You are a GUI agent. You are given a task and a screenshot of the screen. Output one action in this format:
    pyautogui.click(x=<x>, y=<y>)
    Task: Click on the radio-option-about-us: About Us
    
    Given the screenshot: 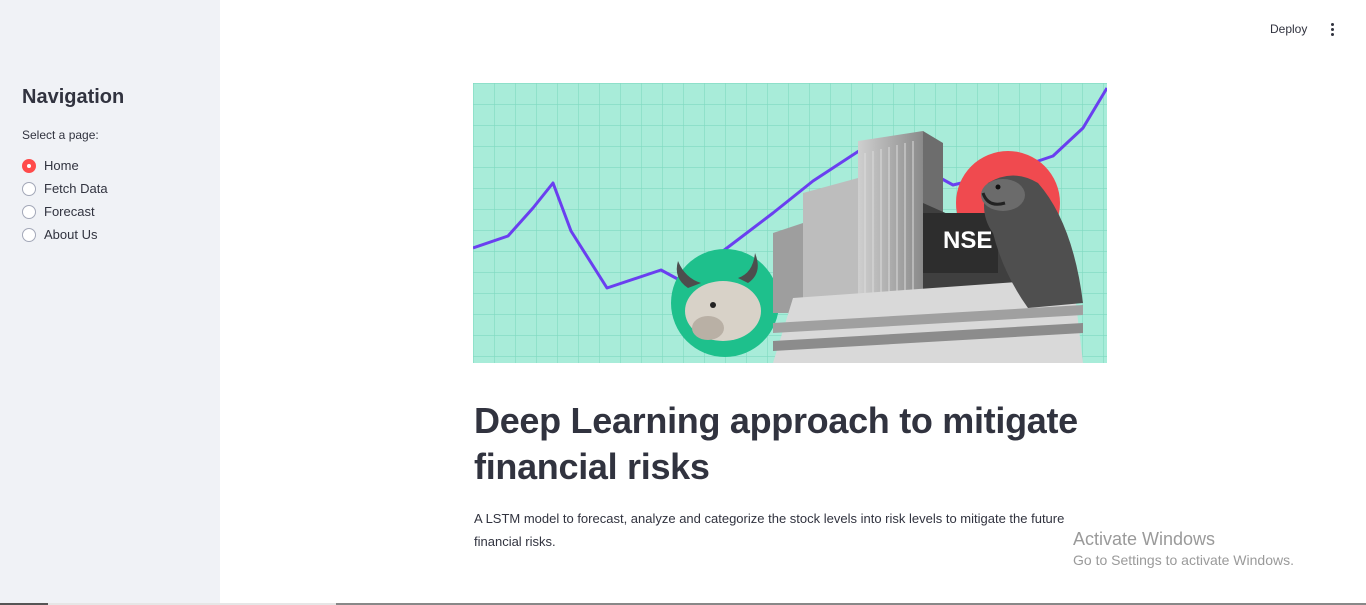 What is the action you would take?
    pyautogui.click(x=65, y=234)
    